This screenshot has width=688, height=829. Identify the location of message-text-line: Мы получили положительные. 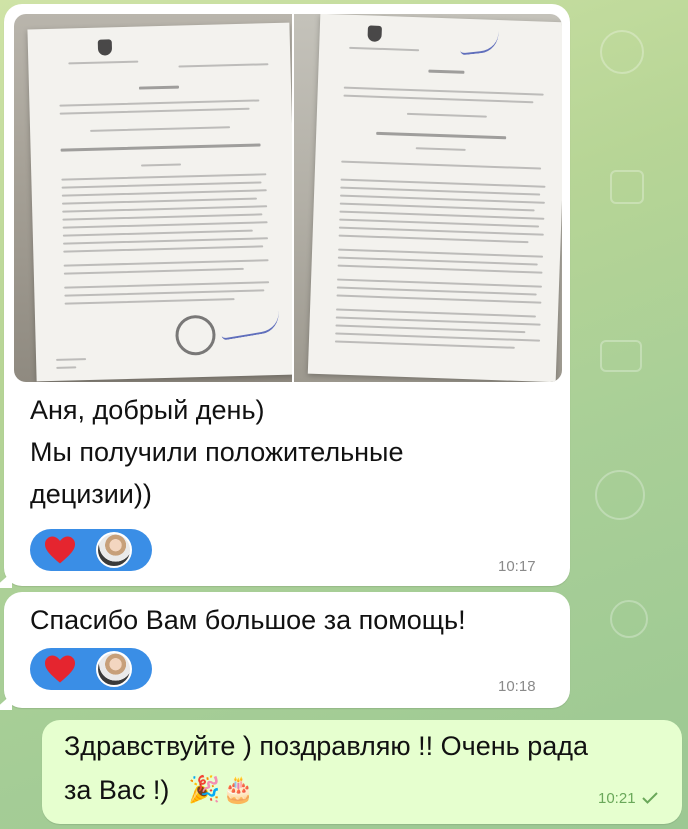
(217, 452).